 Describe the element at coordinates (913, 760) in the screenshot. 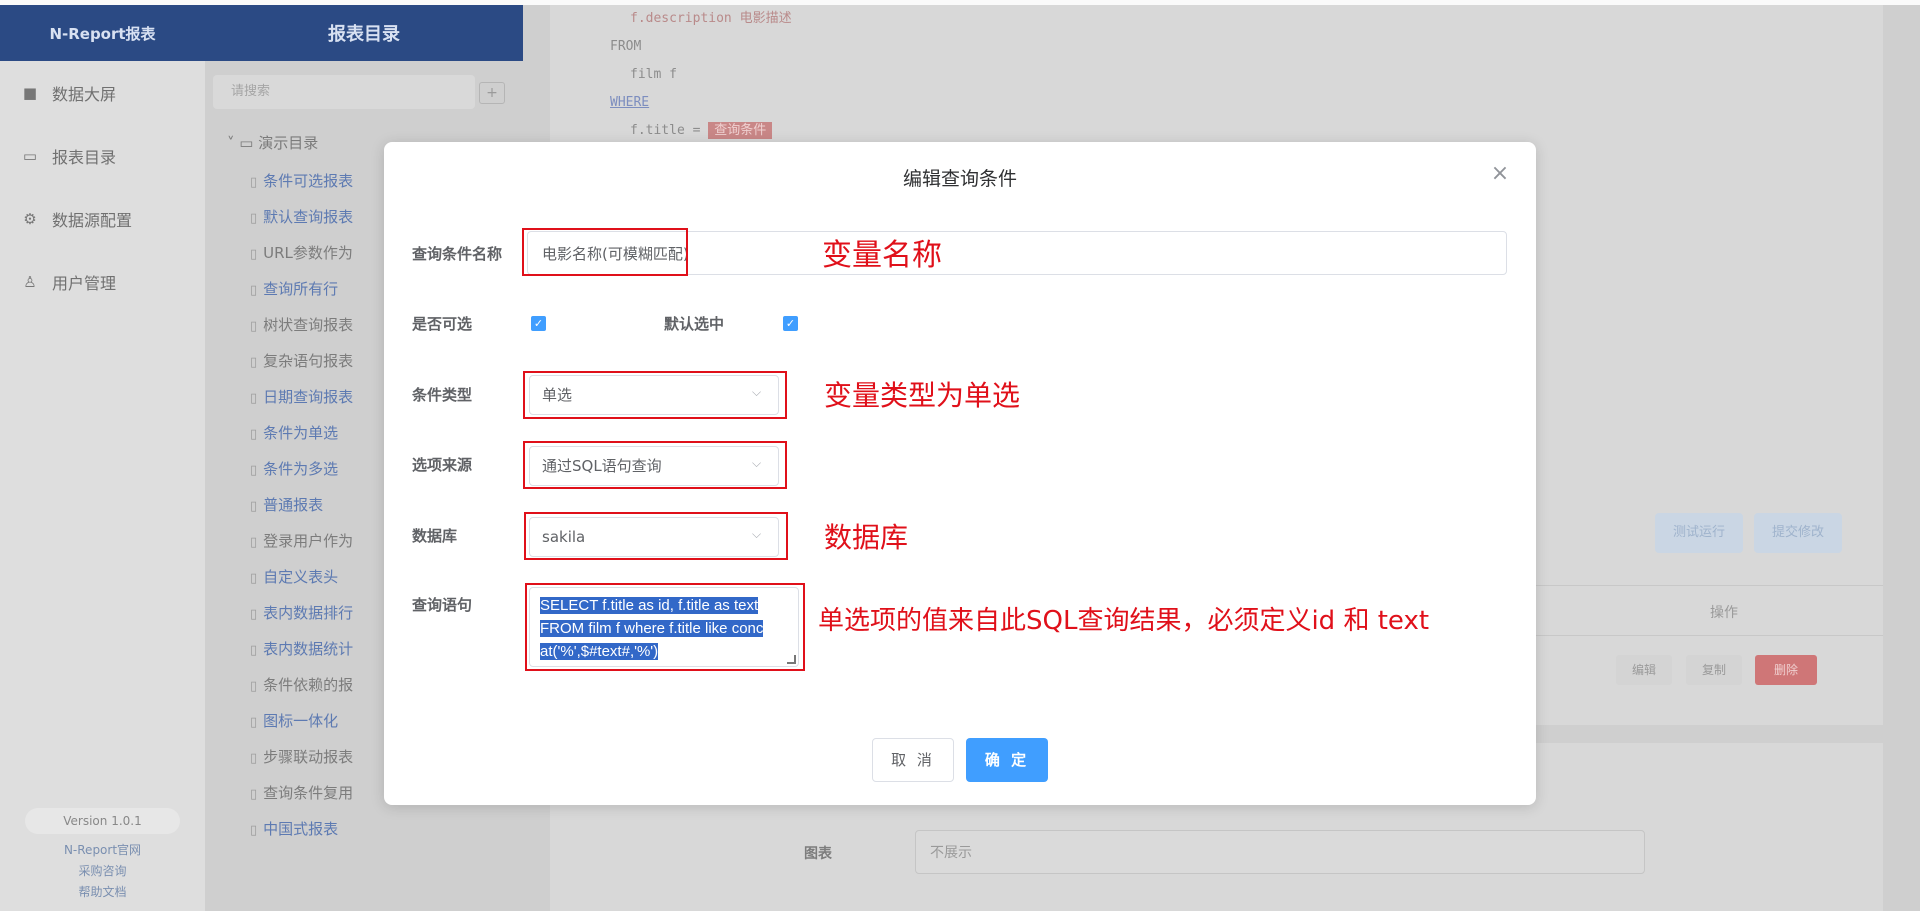

I see `cancel-button: 取 消` at that location.